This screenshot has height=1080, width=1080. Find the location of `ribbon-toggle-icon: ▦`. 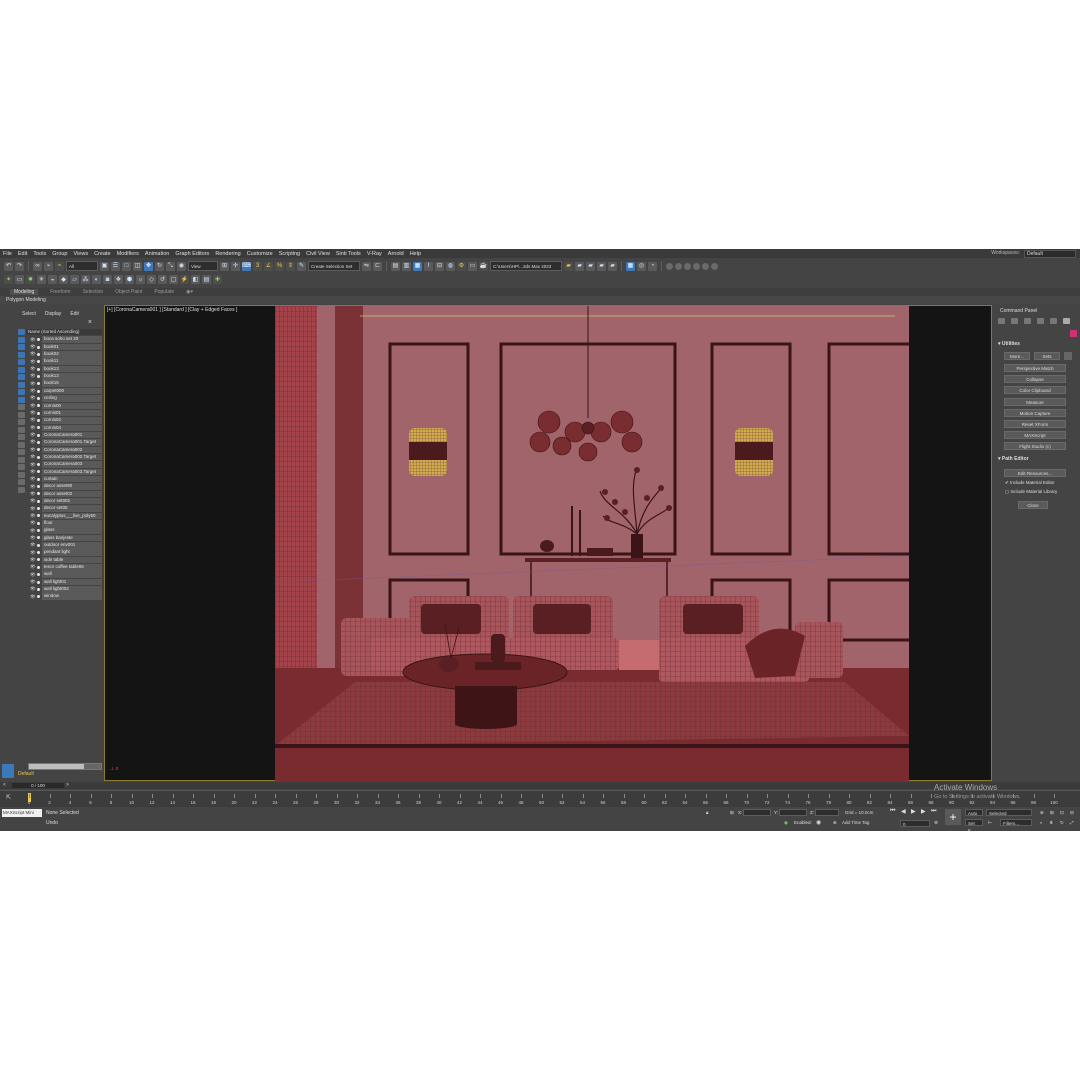

ribbon-toggle-icon: ▦ is located at coordinates (417, 266).